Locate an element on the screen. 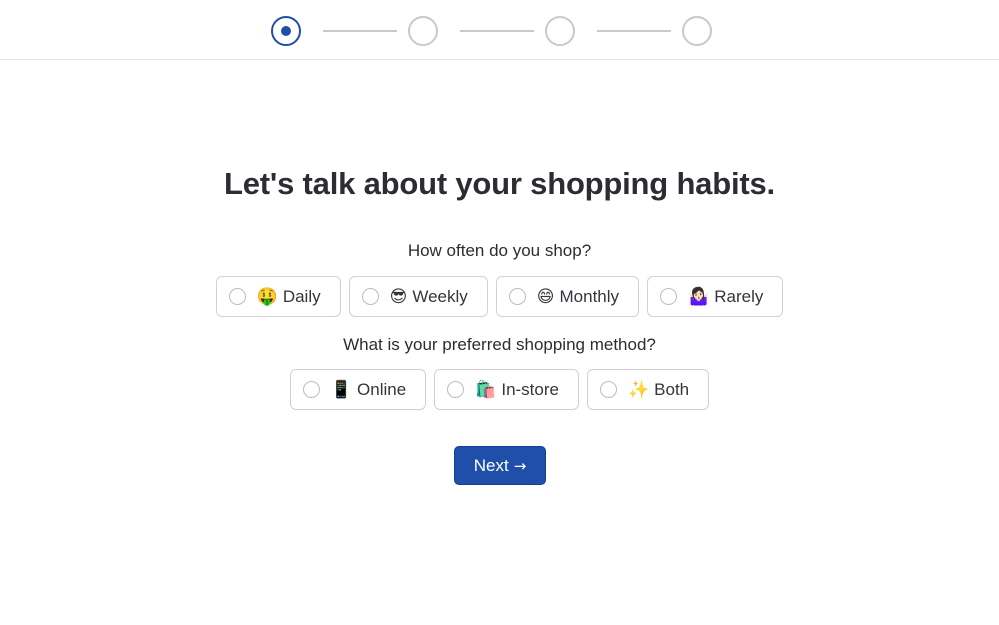  option-online: 📱 Online is located at coordinates (358, 389).